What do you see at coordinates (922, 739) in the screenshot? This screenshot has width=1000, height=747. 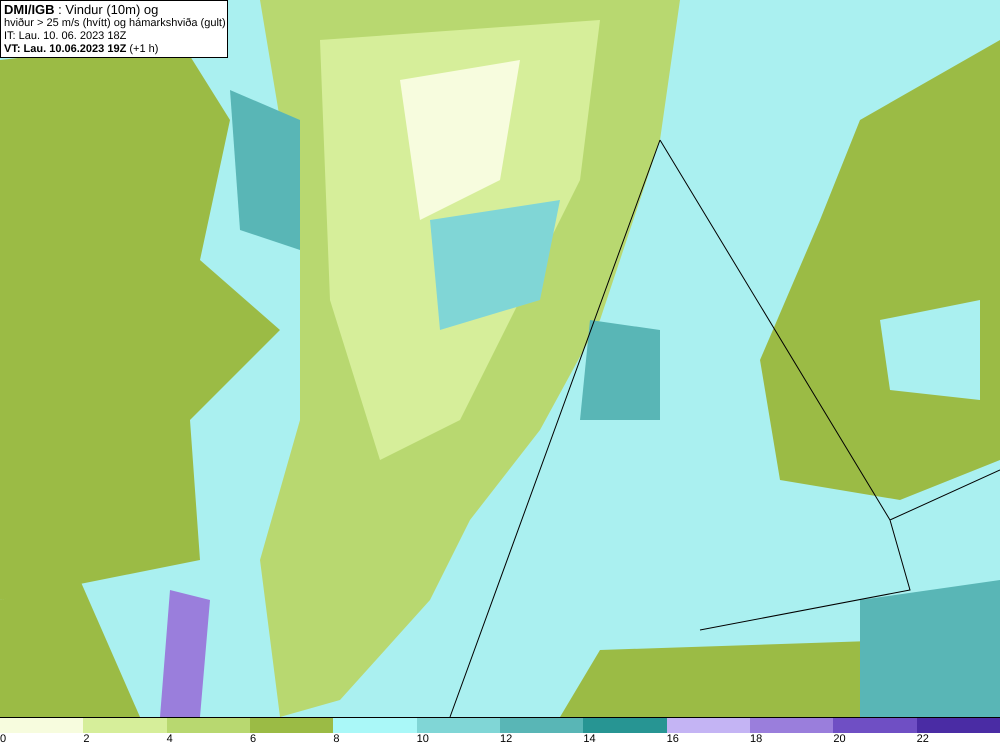 I see `tick-label: 22` at bounding box center [922, 739].